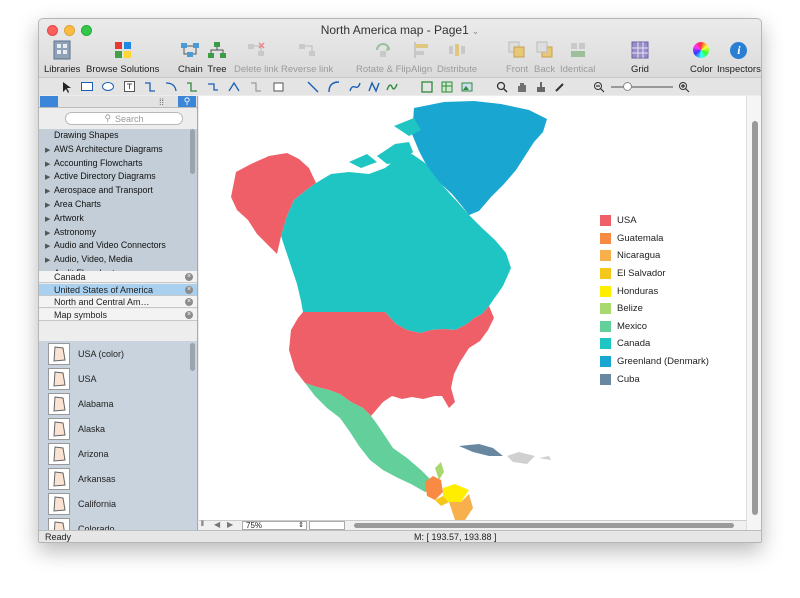 The height and width of the screenshot is (598, 800). What do you see at coordinates (118, 277) in the screenshot?
I see `open-library-header: Canada ×` at bounding box center [118, 277].